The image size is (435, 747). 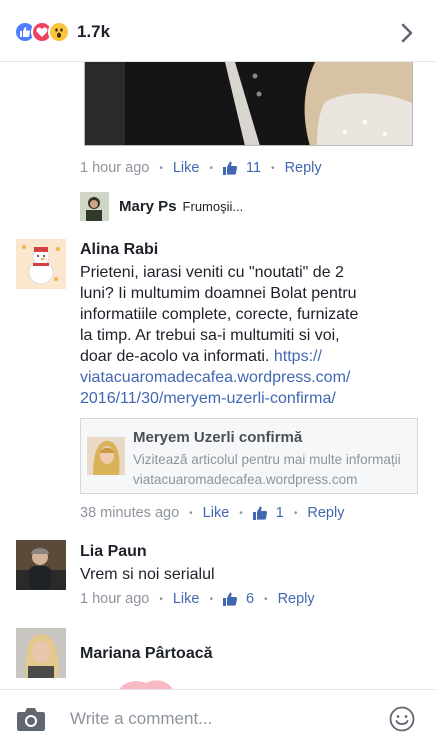 I want to click on comment-input, so click(x=220, y=719).